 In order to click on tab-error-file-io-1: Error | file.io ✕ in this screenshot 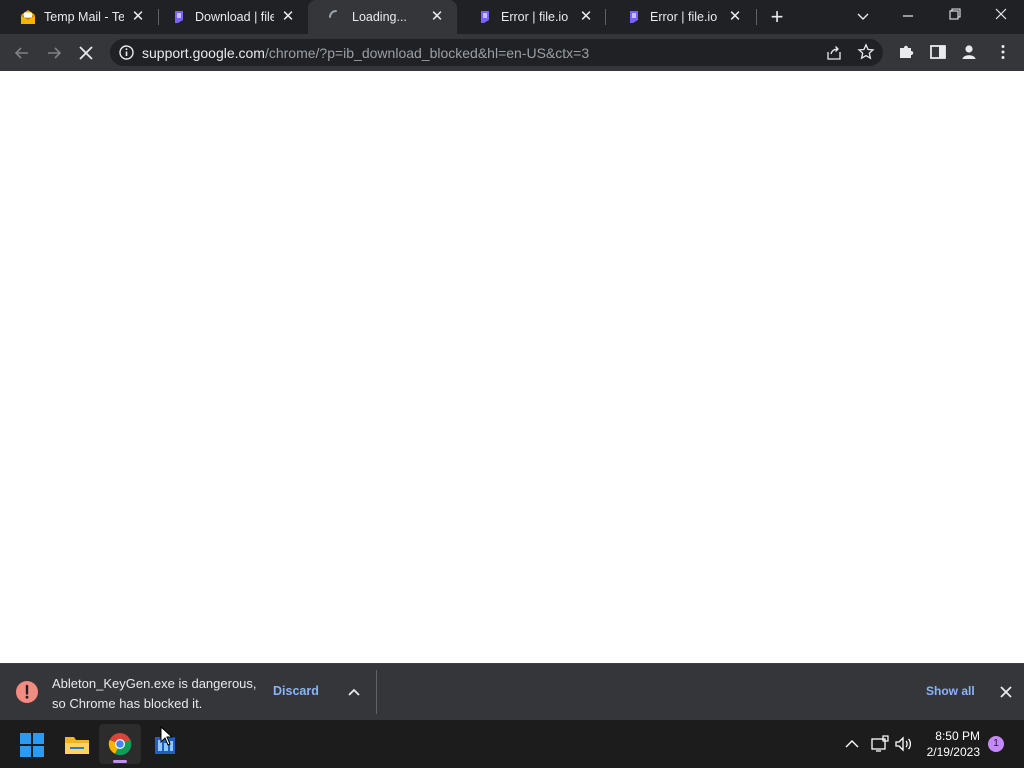, I will do `click(531, 17)`.